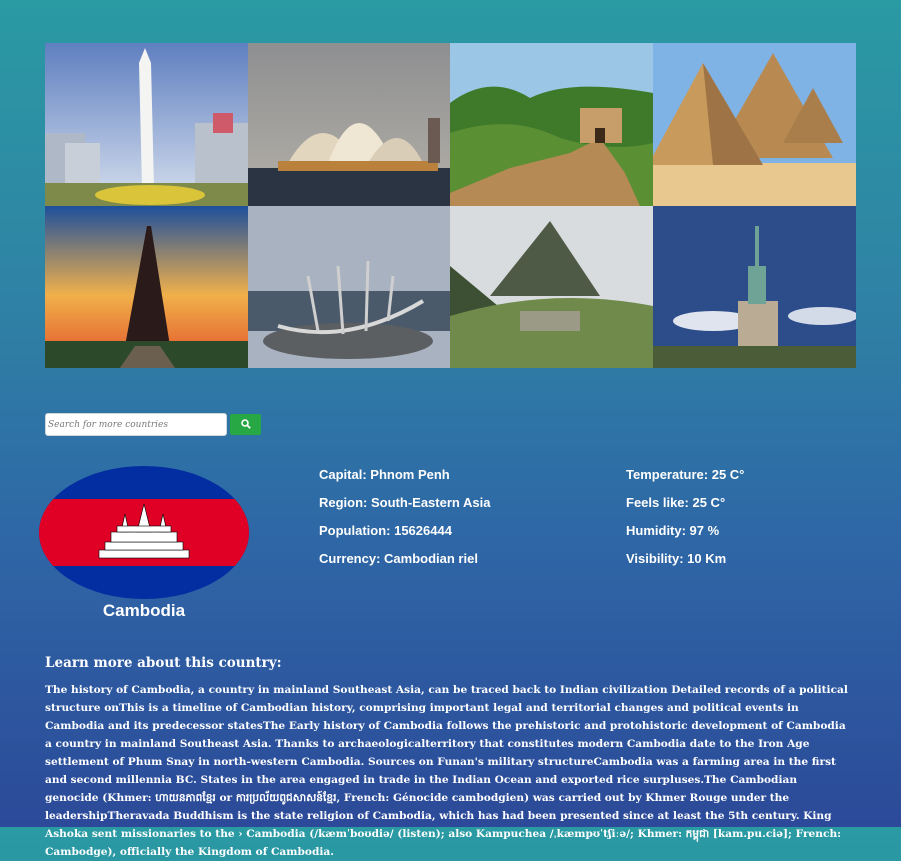 This screenshot has height=861, width=901. Describe the element at coordinates (551, 124) in the screenshot. I see `great-wall-photo` at that location.